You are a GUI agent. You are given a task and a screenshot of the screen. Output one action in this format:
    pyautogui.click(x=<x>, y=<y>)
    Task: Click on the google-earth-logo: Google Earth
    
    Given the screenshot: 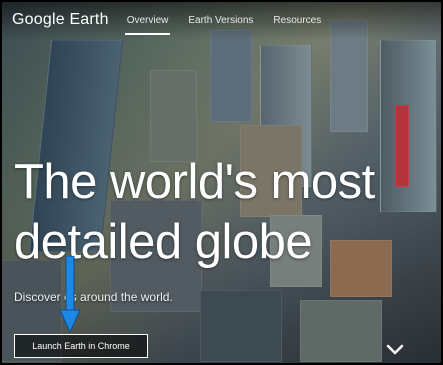 What is the action you would take?
    pyautogui.click(x=60, y=20)
    